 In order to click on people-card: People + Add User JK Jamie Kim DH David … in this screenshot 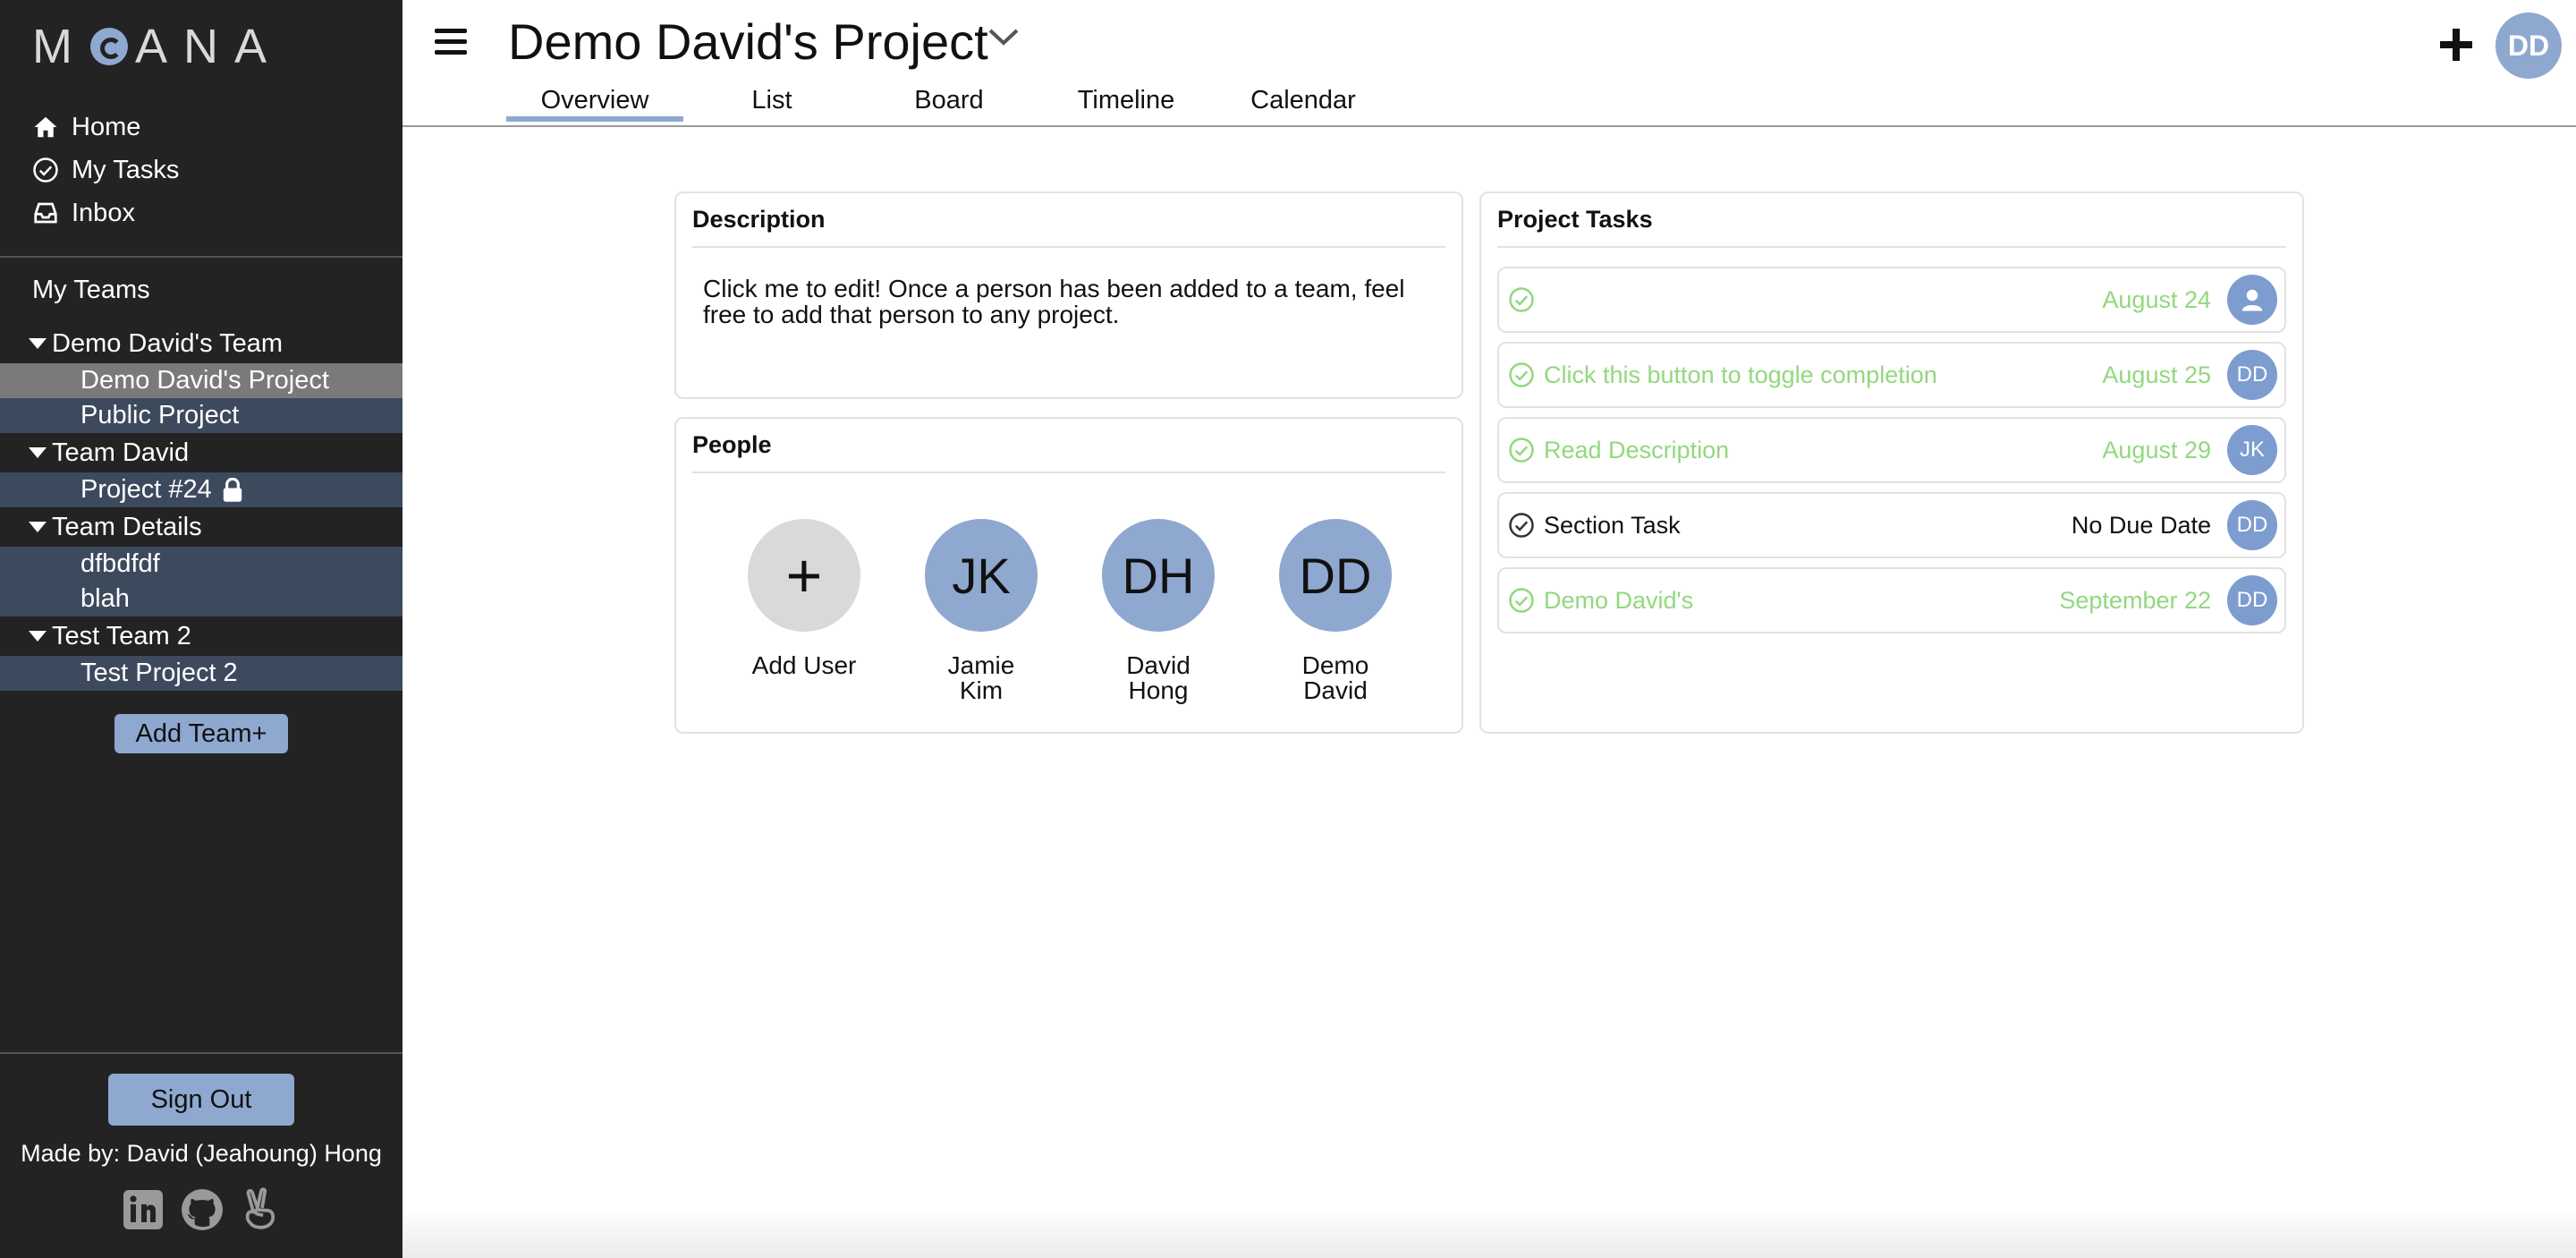, I will do `click(1068, 575)`.